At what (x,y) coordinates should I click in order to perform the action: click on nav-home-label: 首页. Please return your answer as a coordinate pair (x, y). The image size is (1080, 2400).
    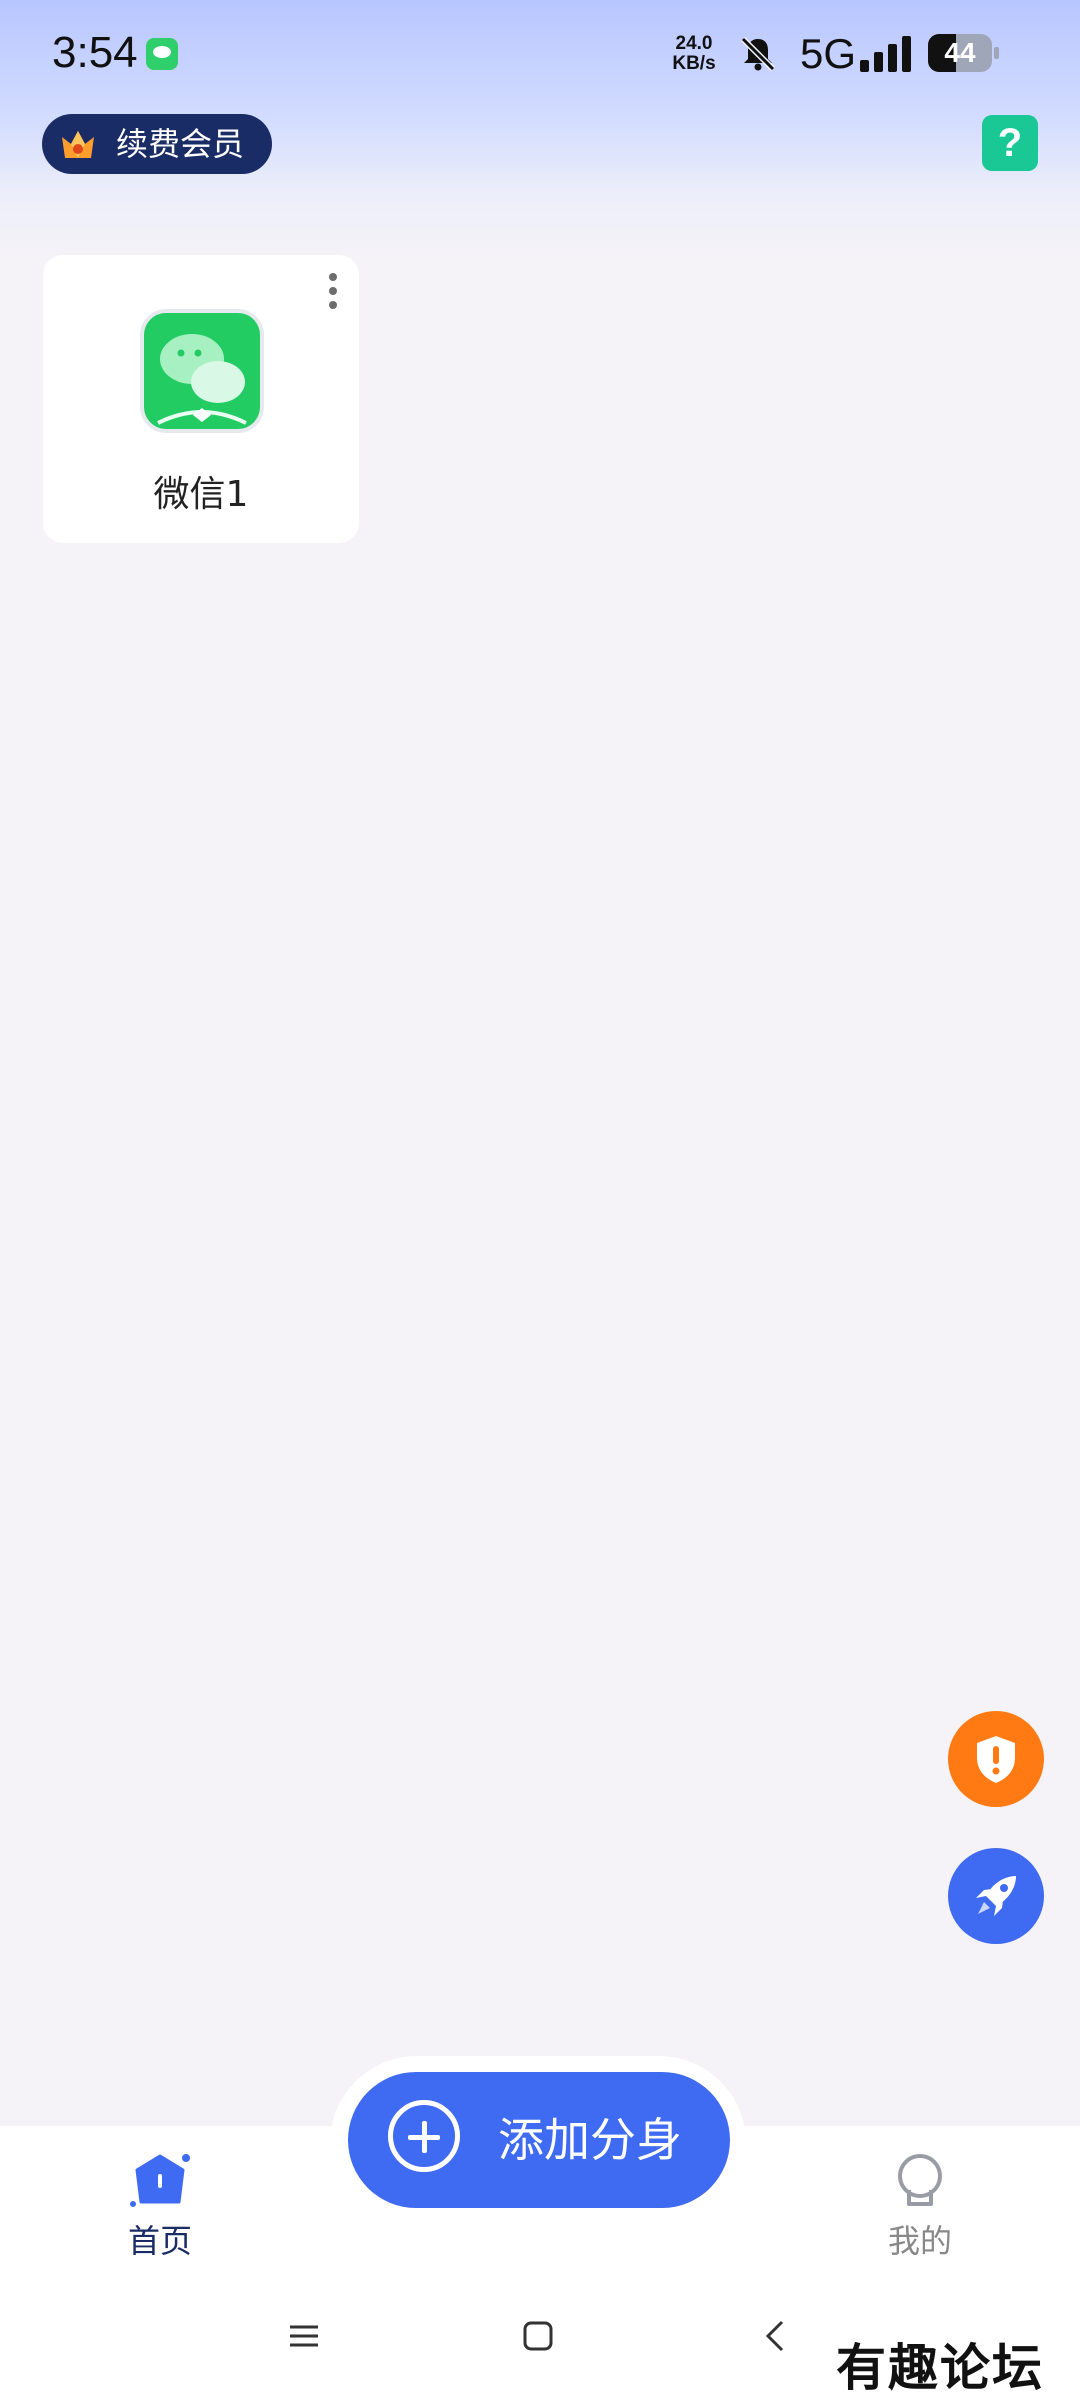
    Looking at the image, I should click on (159, 2241).